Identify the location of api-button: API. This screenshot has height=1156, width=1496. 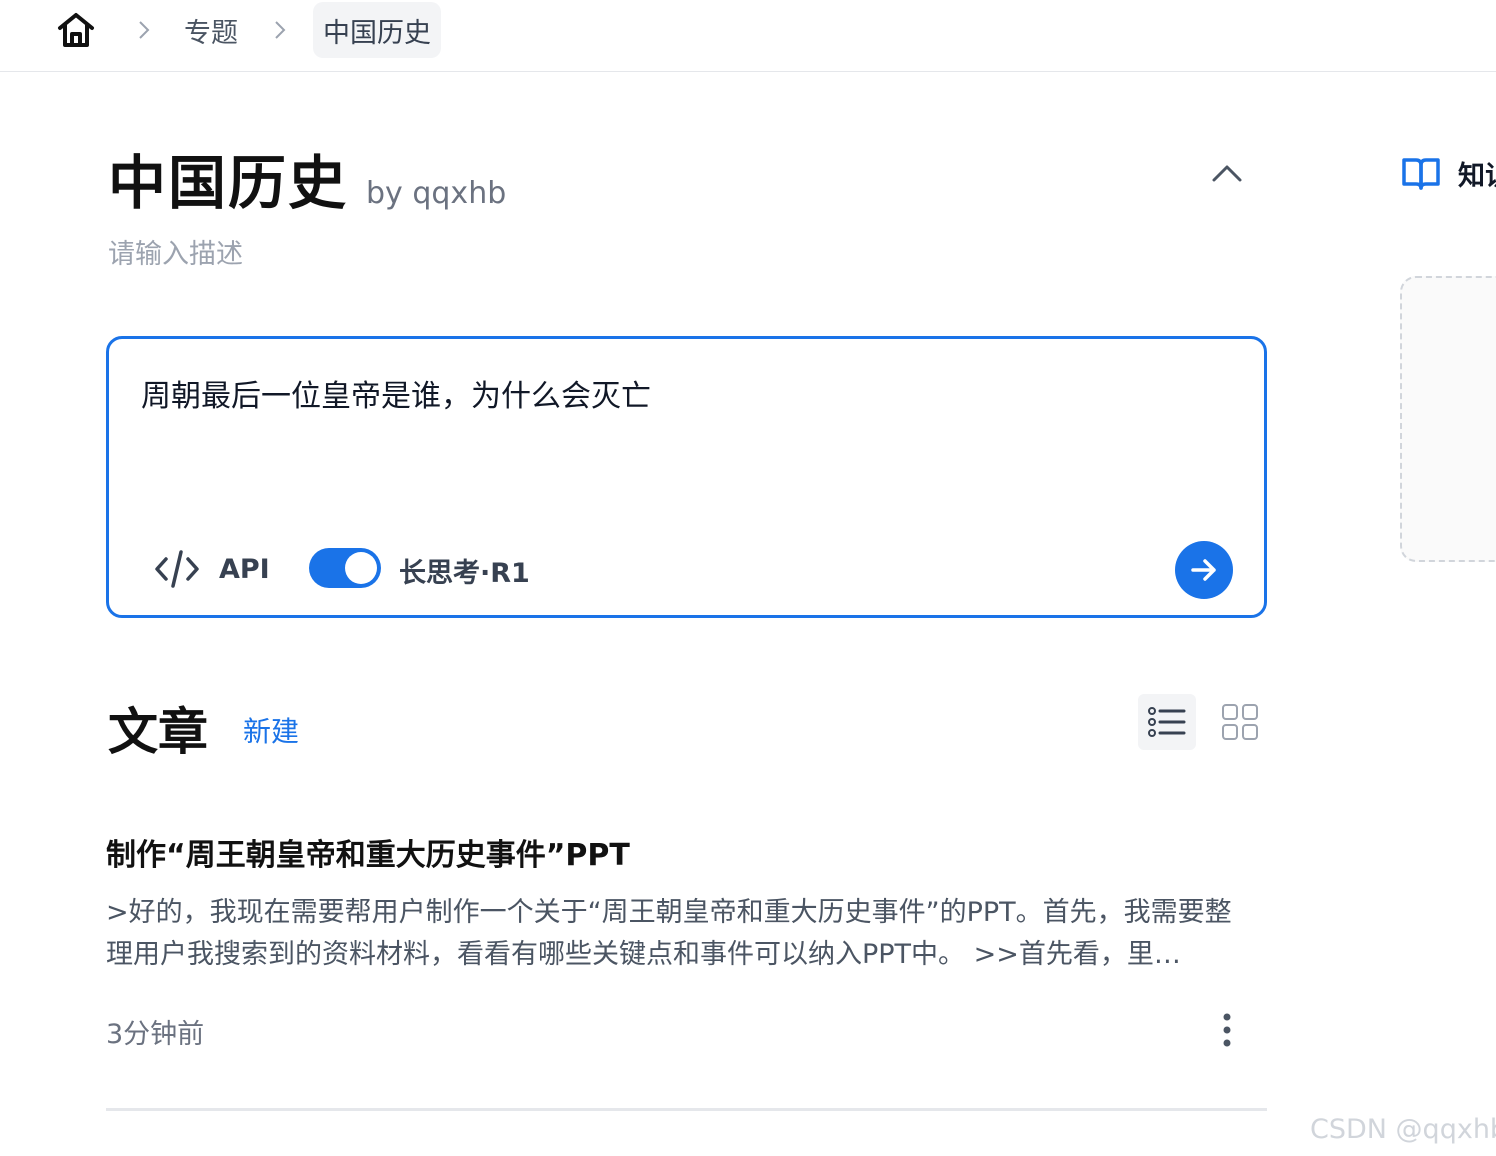
(211, 569).